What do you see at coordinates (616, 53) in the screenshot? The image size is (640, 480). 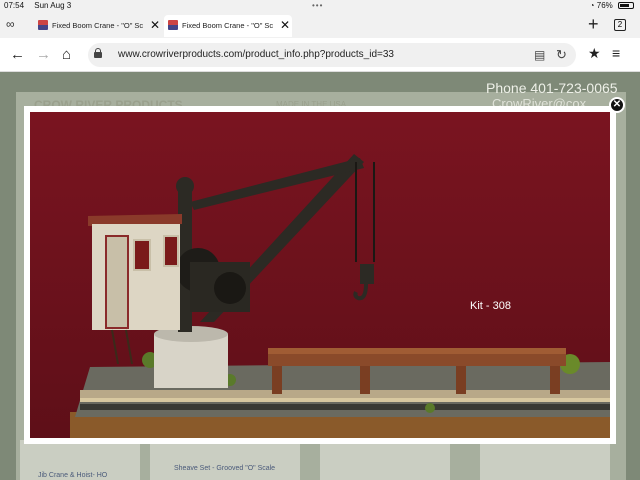 I see `menu-icon: ≡` at bounding box center [616, 53].